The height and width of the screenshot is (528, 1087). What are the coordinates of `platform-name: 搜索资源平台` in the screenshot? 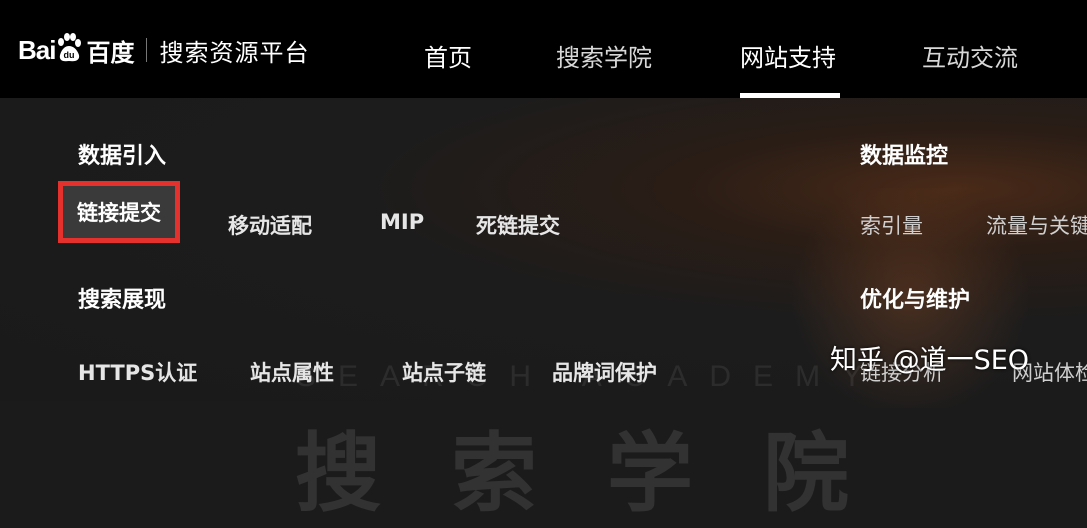 It's located at (234, 52).